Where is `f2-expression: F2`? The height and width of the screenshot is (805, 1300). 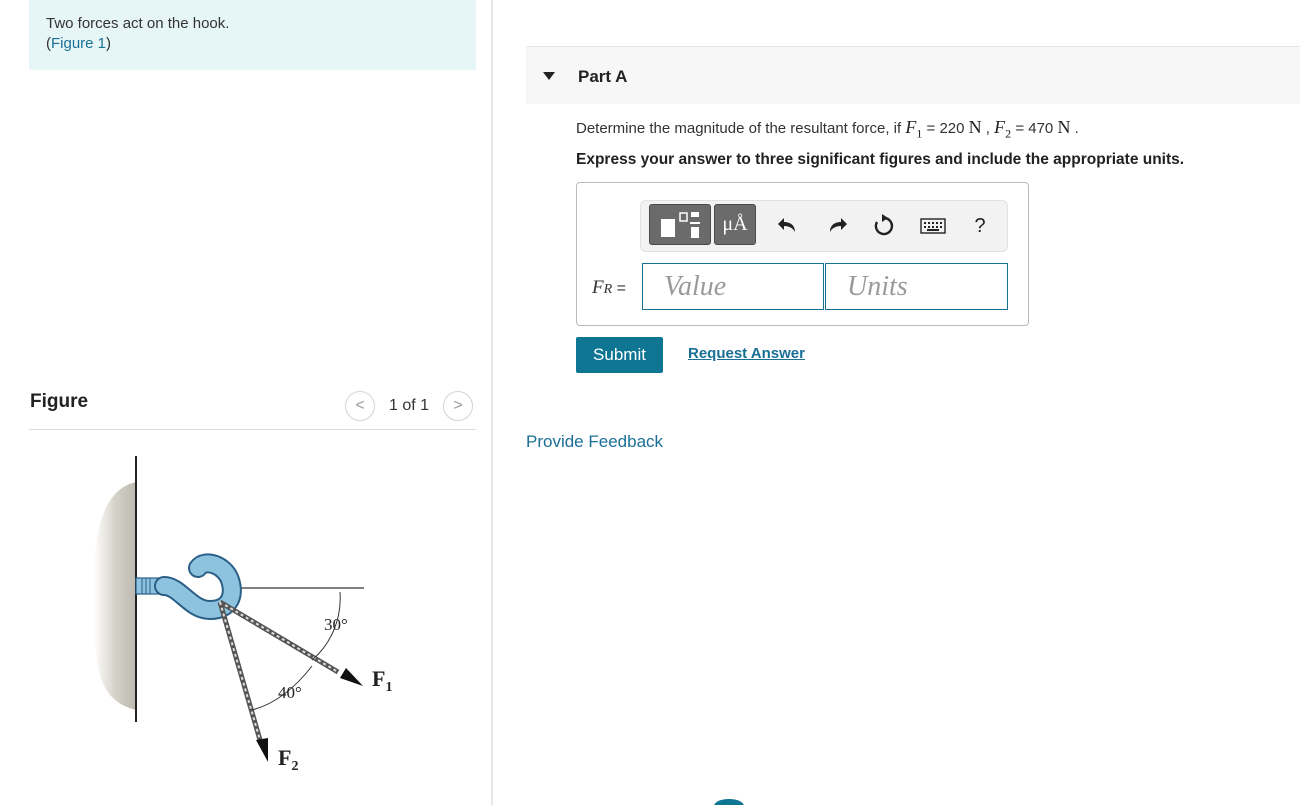 f2-expression: F2 is located at coordinates (1002, 129).